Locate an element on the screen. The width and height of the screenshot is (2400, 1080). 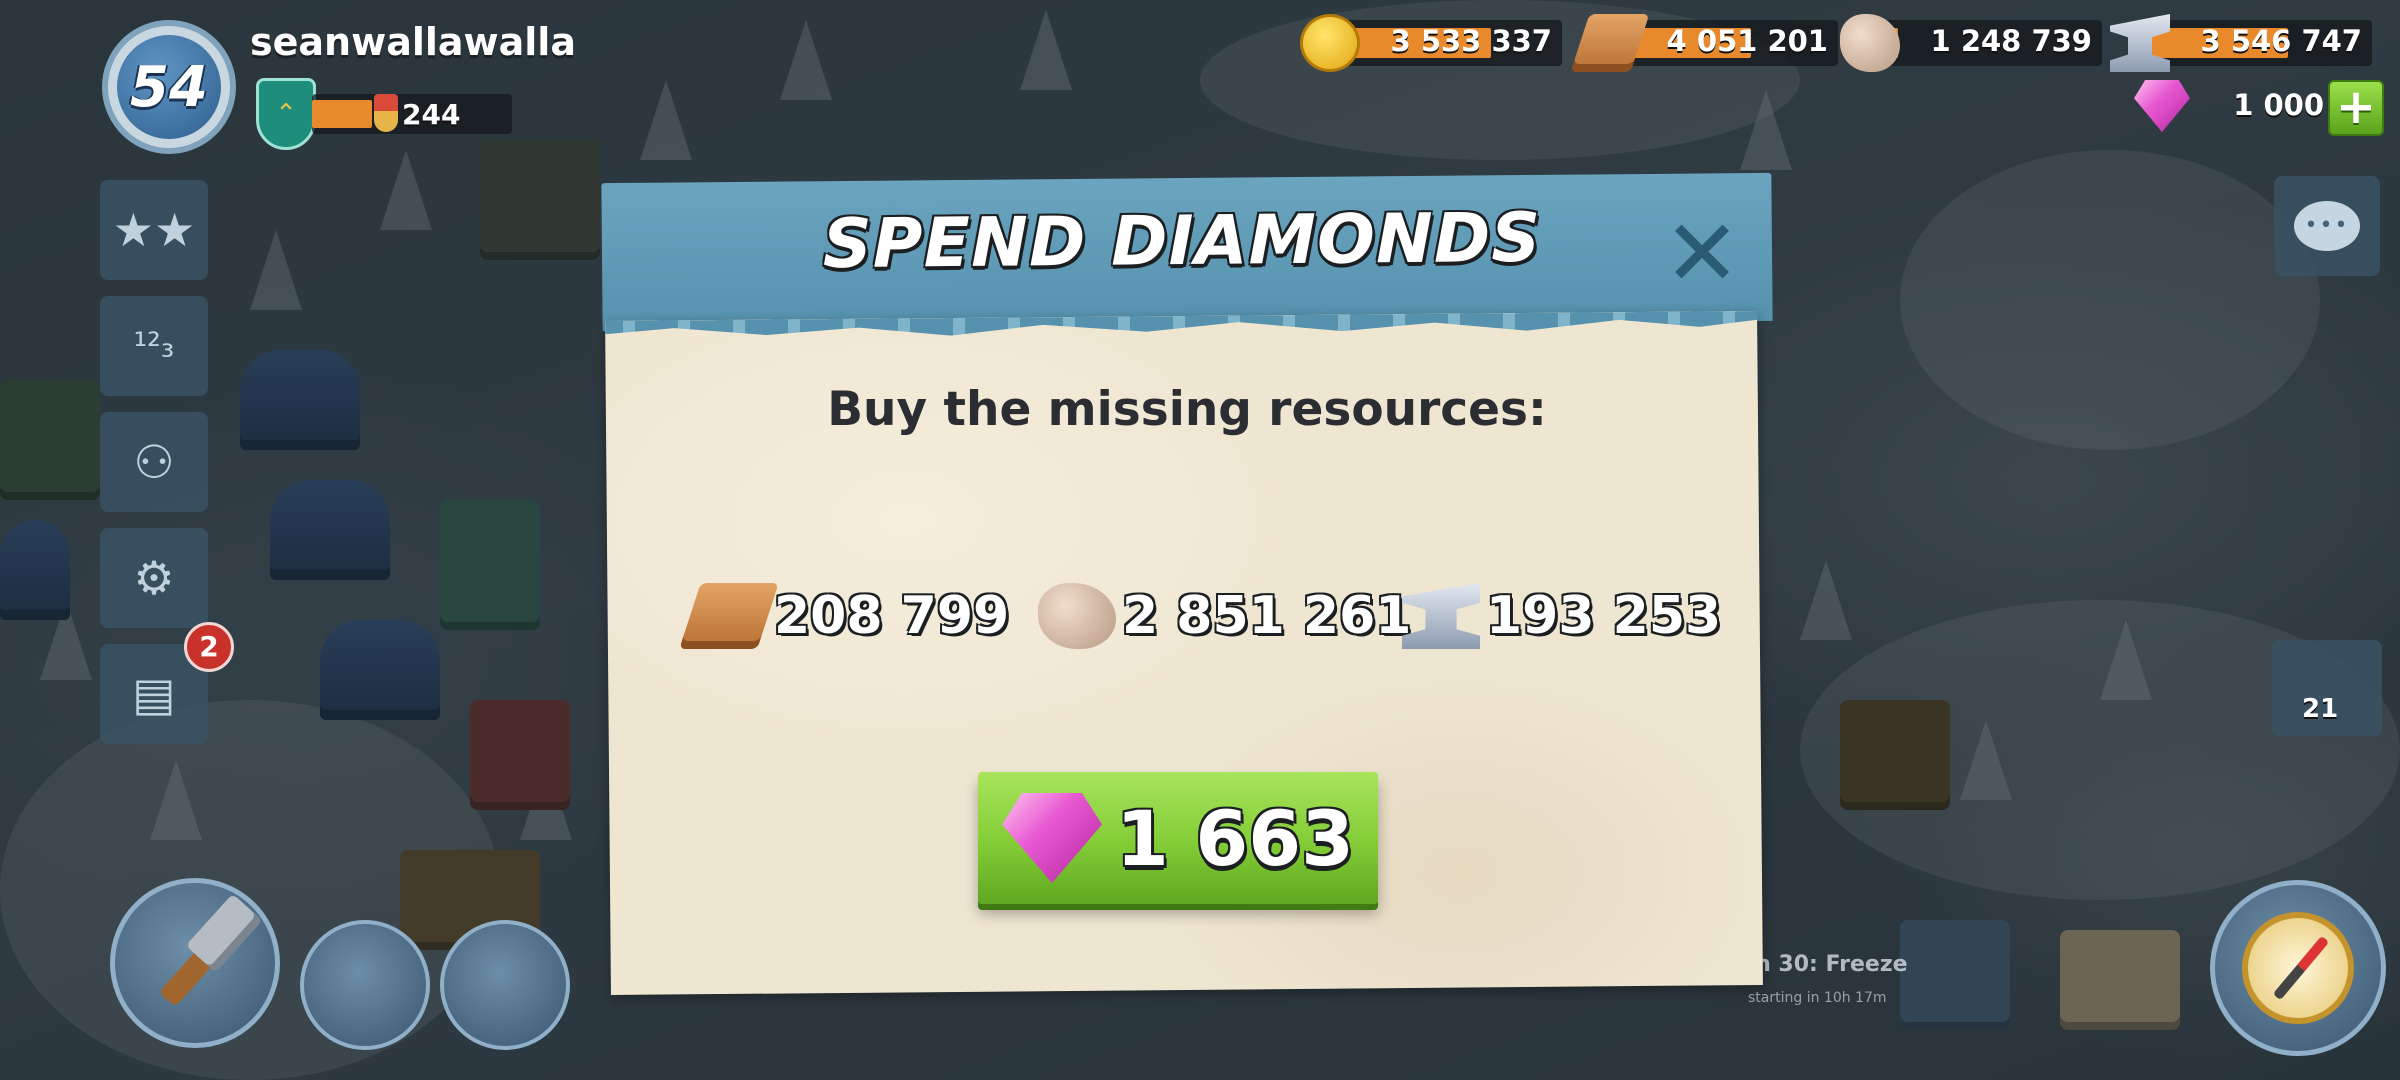
buy-with-diamonds-button: 1 663 is located at coordinates (1178, 838).